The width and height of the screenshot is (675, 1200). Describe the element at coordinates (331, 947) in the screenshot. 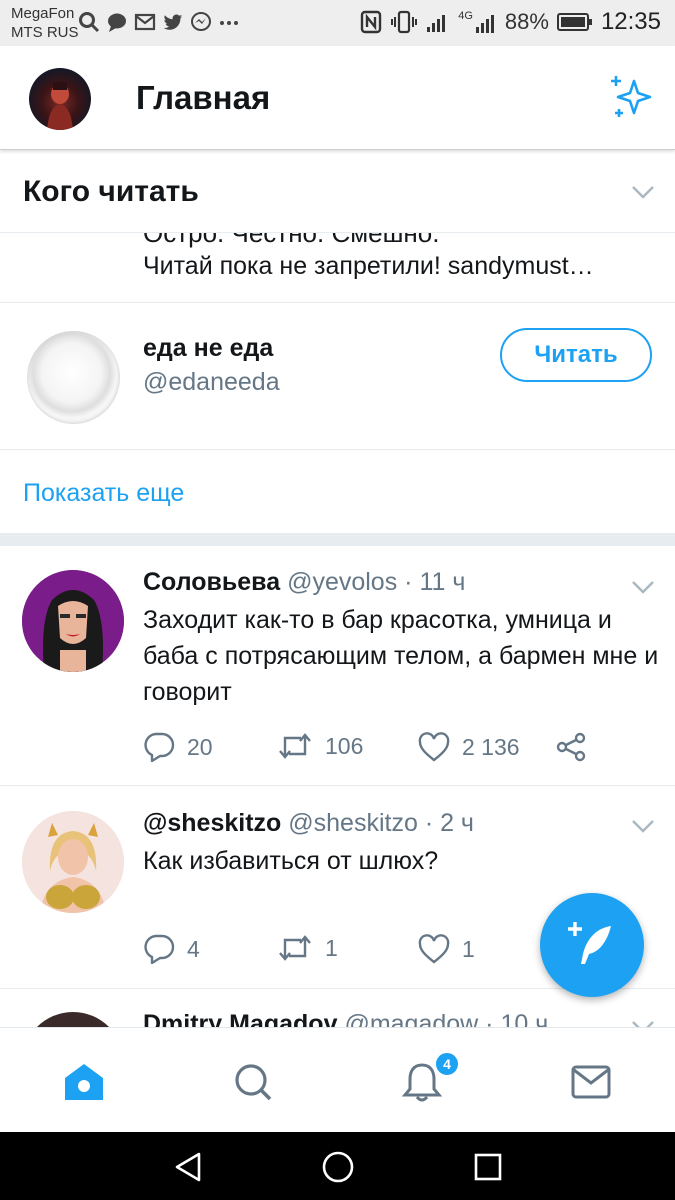

I see `retweet-count: 1` at that location.